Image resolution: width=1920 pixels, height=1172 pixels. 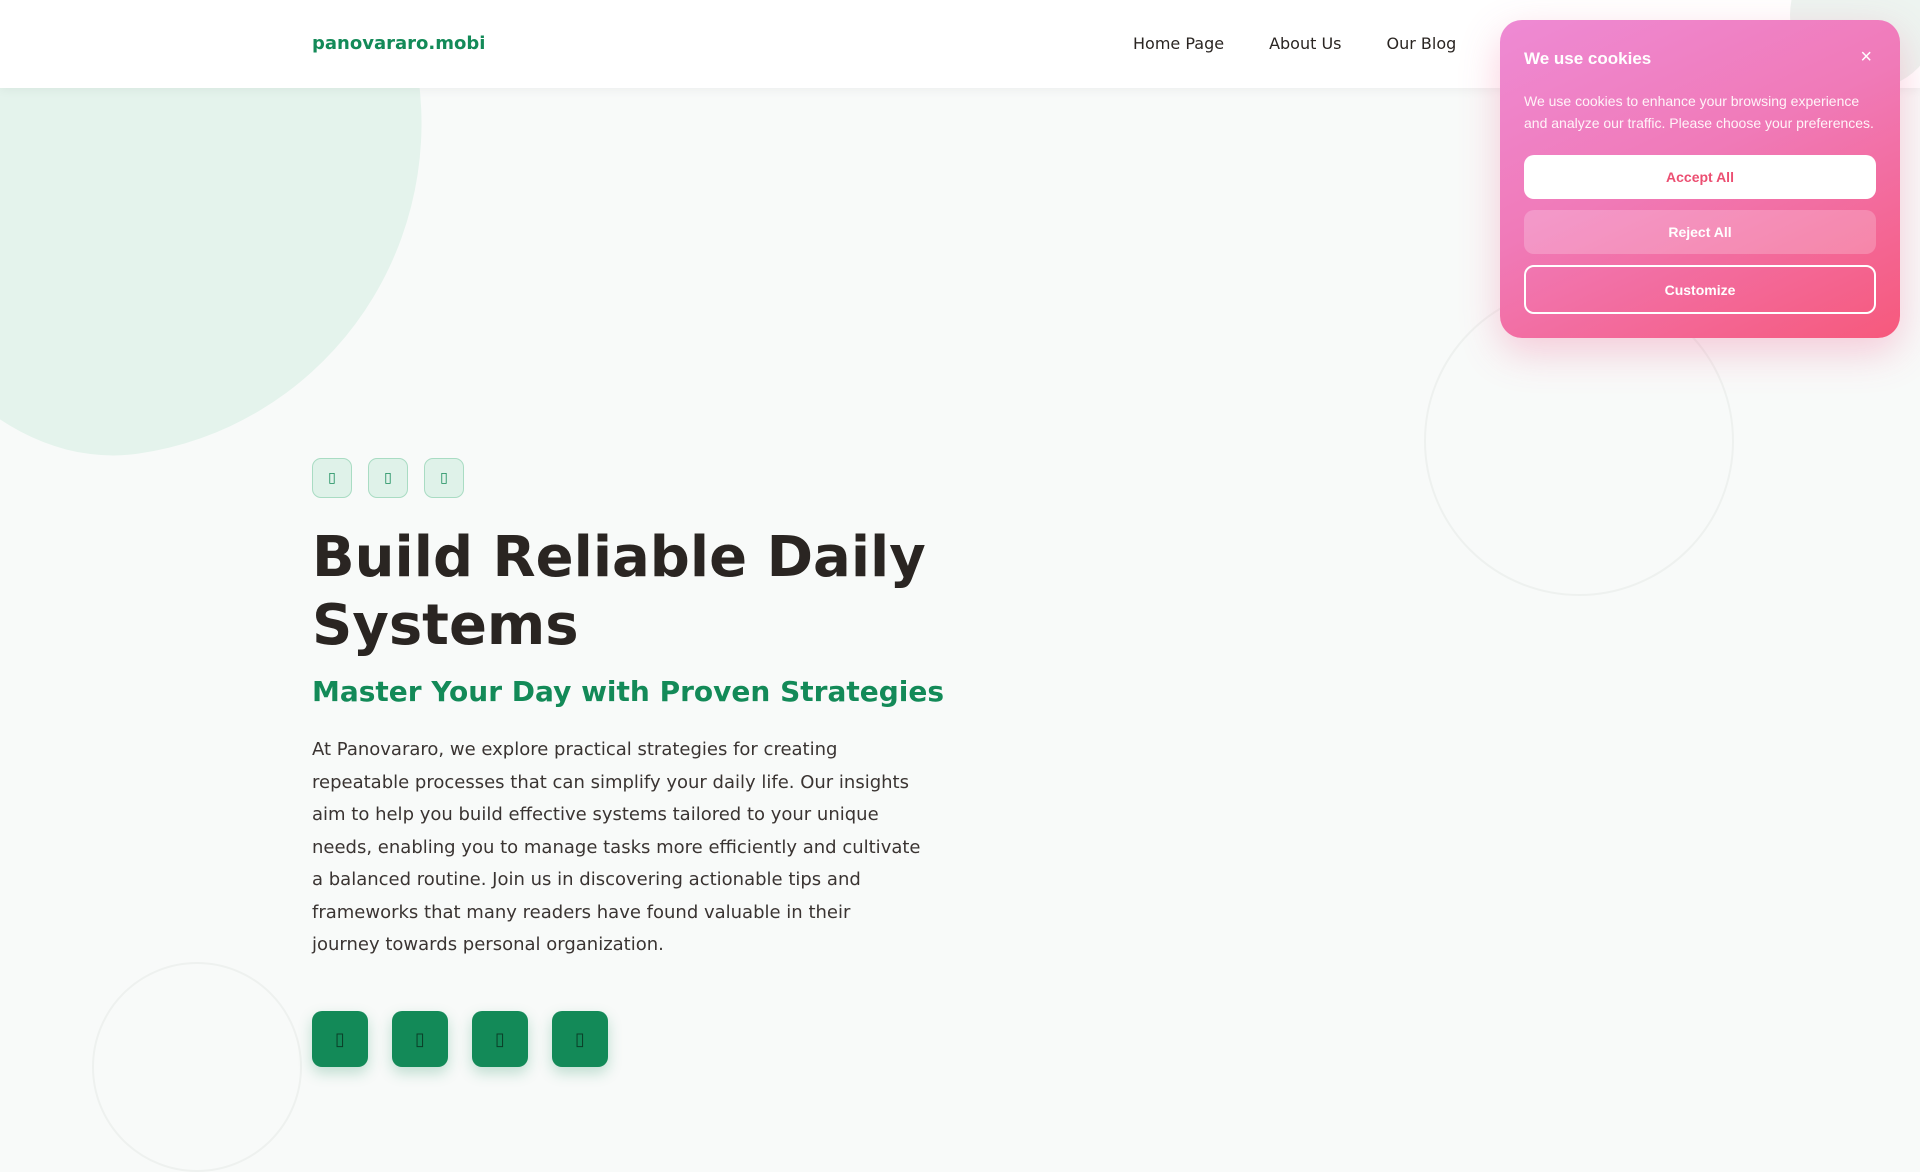 What do you see at coordinates (1866, 57) in the screenshot?
I see `close-icon: ×` at bounding box center [1866, 57].